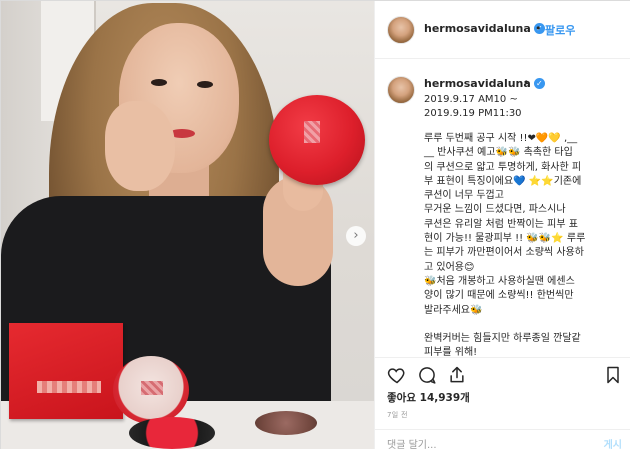  Describe the element at coordinates (498, 153) in the screenshot. I see `caption-line: __ 반사쿠션 예고🐝🐝 촉촉한 타입` at that location.